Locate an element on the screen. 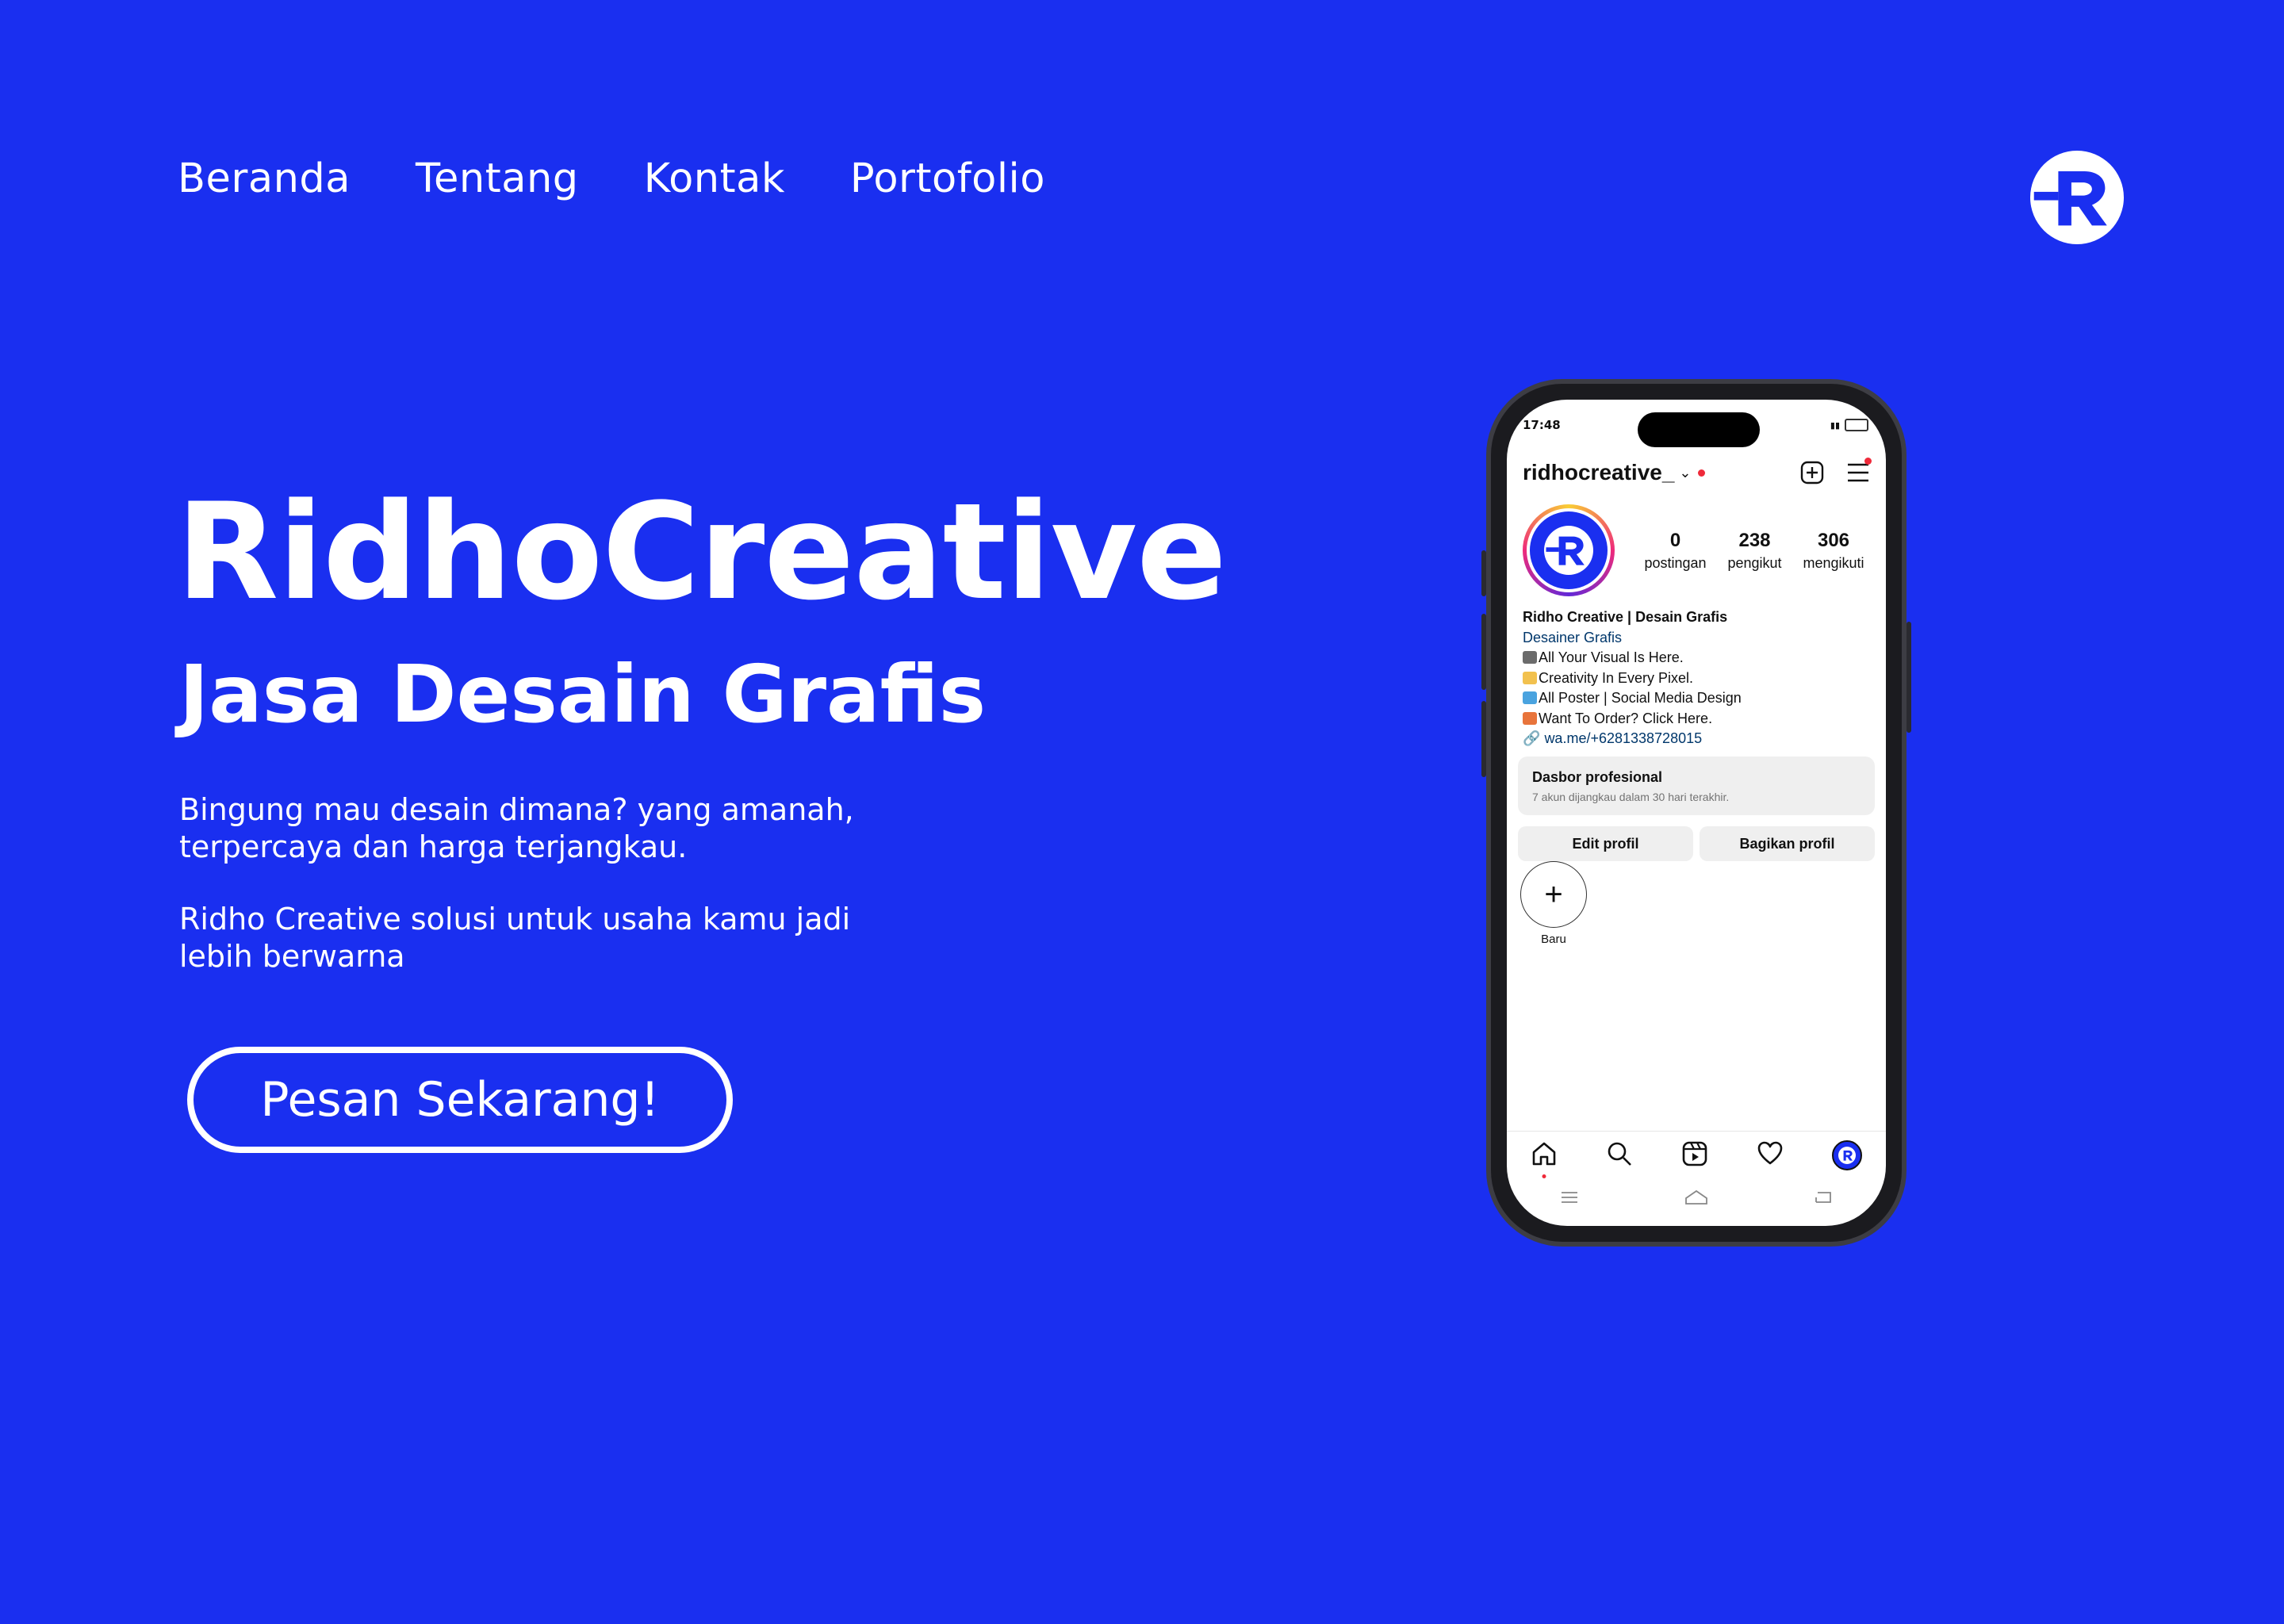 This screenshot has height=1624, width=2284. bottom-tab-bar is located at coordinates (1696, 1155).